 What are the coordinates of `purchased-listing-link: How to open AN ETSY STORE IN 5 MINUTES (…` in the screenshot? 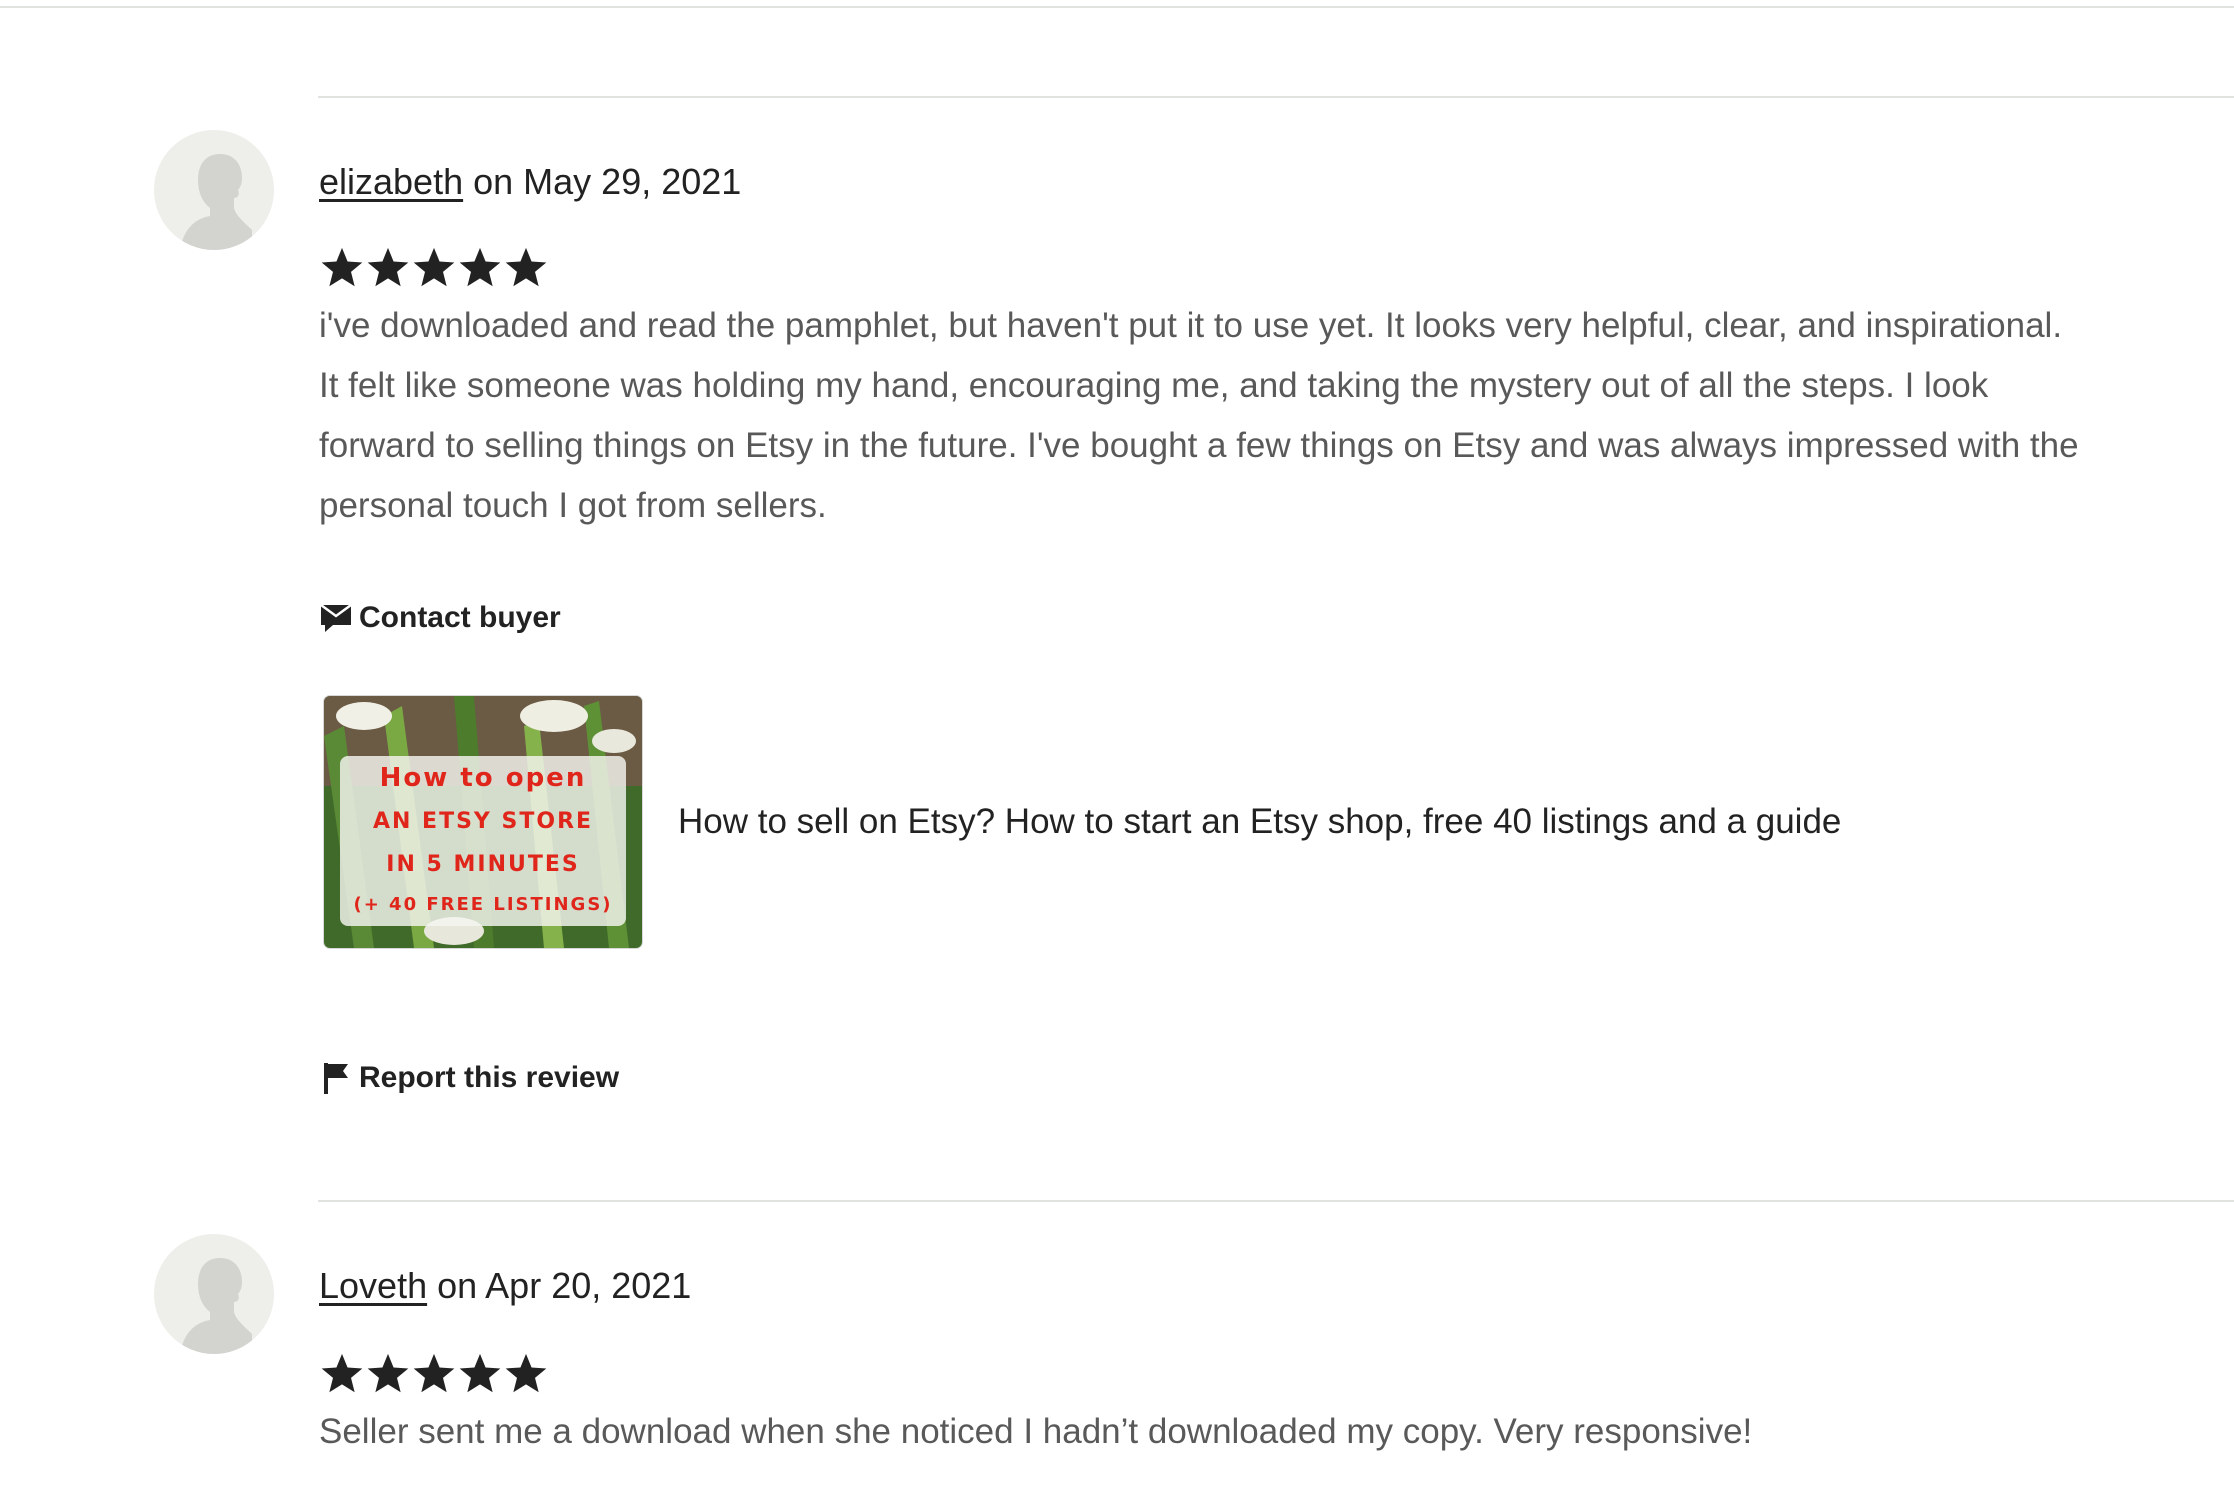 It's located at (1131, 822).